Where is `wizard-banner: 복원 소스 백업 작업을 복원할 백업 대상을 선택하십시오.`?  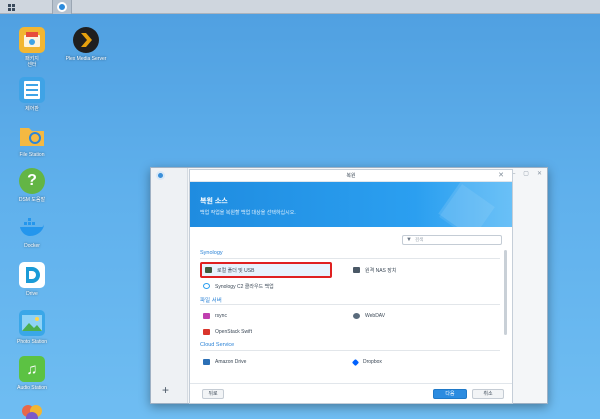 wizard-banner: 복원 소스 백업 작업을 복원할 백업 대상을 선택하십시오. is located at coordinates (351, 204).